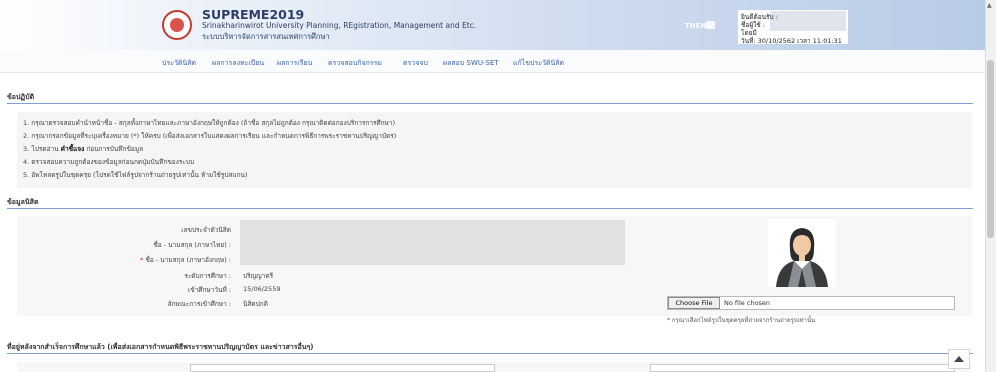  I want to click on name-english-label-text: ชื่อ - นามสกุล (ภาษาอังกฤษ) :, so click(188, 260).